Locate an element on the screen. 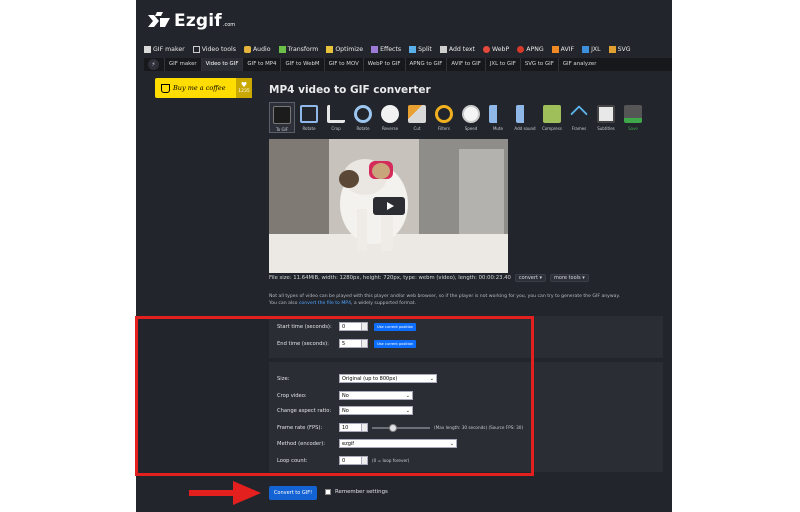  nav-split: Split is located at coordinates (420, 49).